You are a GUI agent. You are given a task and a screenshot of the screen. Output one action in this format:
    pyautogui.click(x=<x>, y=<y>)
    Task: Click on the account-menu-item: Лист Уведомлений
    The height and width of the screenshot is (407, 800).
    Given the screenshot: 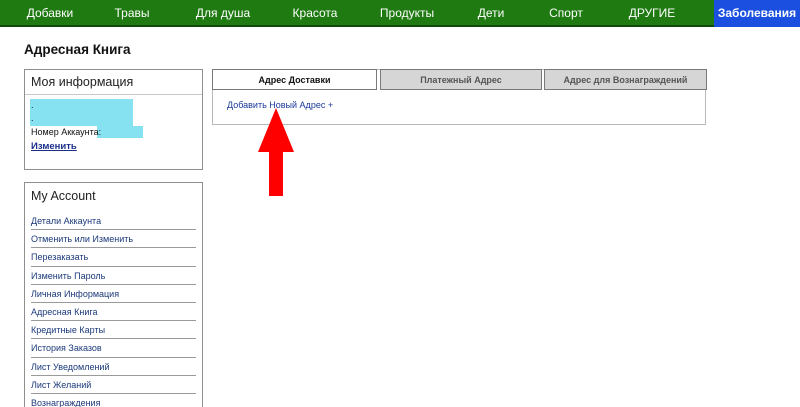 What is the action you would take?
    pyautogui.click(x=113, y=367)
    